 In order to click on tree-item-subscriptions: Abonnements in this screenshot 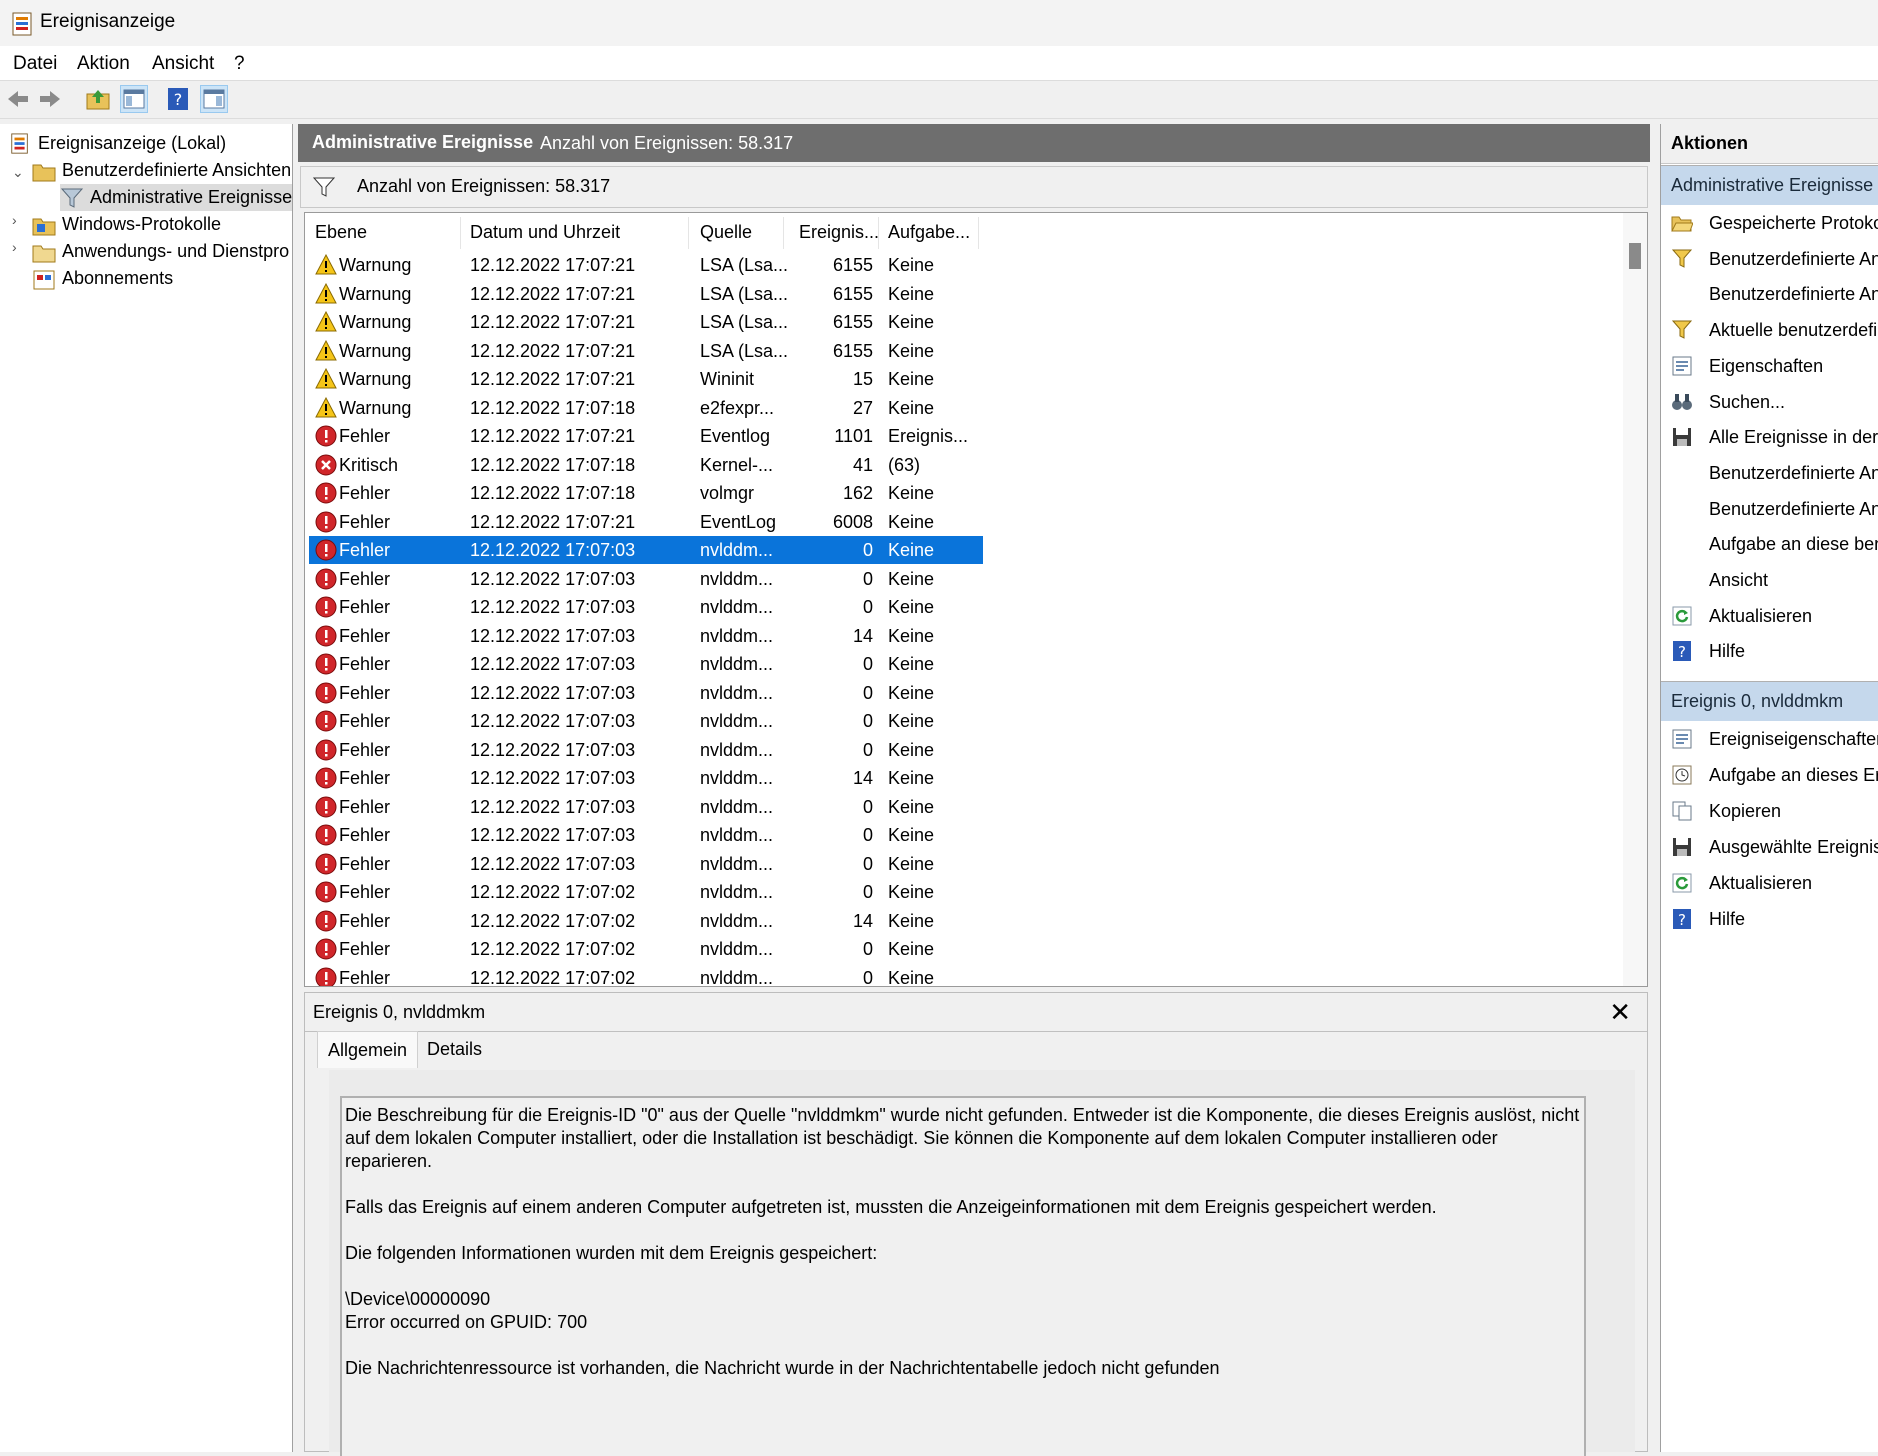, I will do `click(102, 278)`.